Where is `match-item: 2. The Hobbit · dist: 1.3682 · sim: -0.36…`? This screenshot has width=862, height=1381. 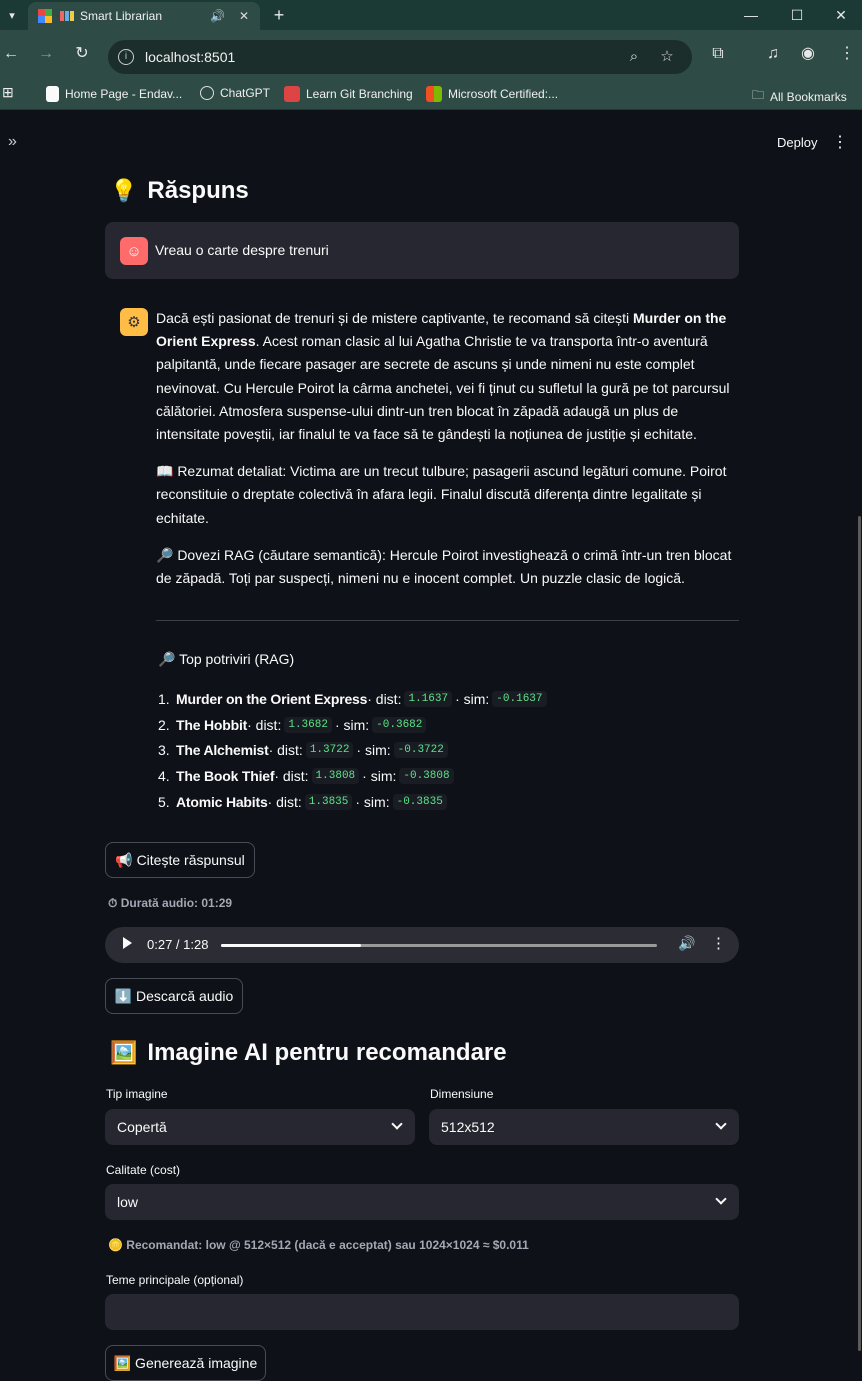
match-item: 2. The Hobbit · dist: 1.3682 · sim: -0.36… is located at coordinates (438, 725).